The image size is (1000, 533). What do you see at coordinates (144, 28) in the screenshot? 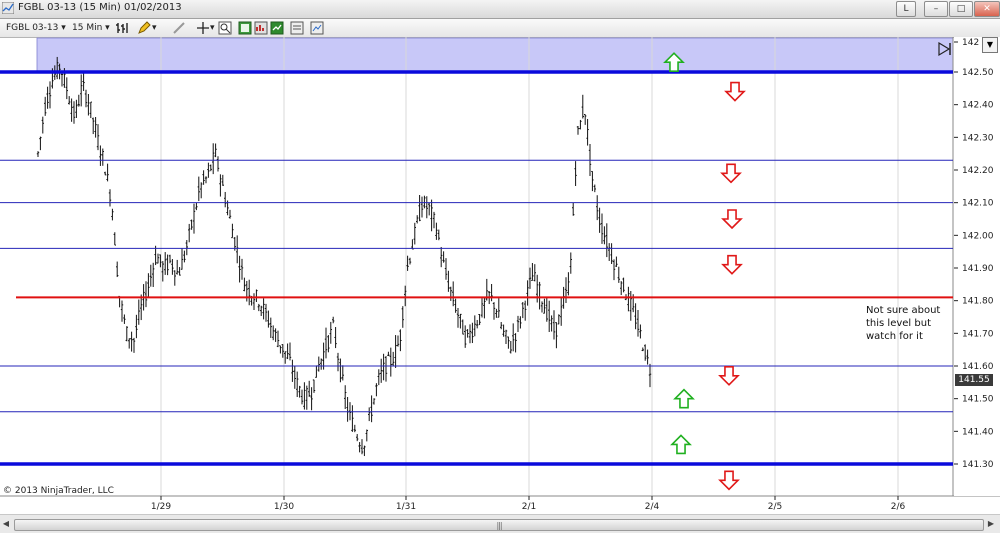
I see `pencil-icon` at bounding box center [144, 28].